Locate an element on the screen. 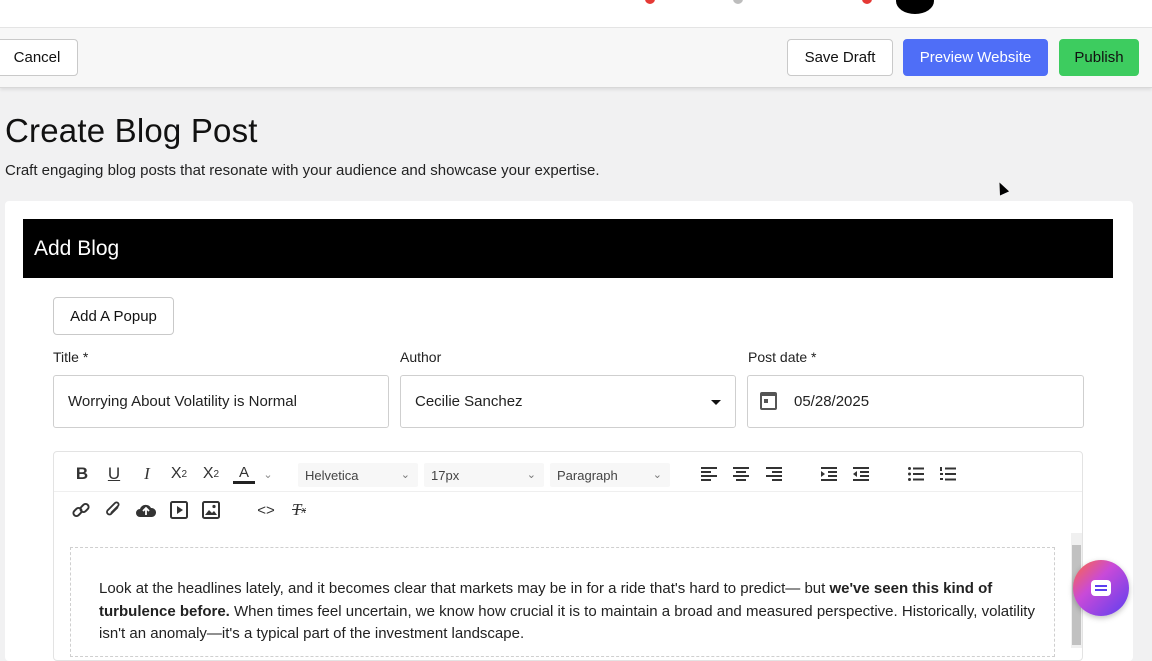  mouse-cursor-icon is located at coordinates (1002, 188).